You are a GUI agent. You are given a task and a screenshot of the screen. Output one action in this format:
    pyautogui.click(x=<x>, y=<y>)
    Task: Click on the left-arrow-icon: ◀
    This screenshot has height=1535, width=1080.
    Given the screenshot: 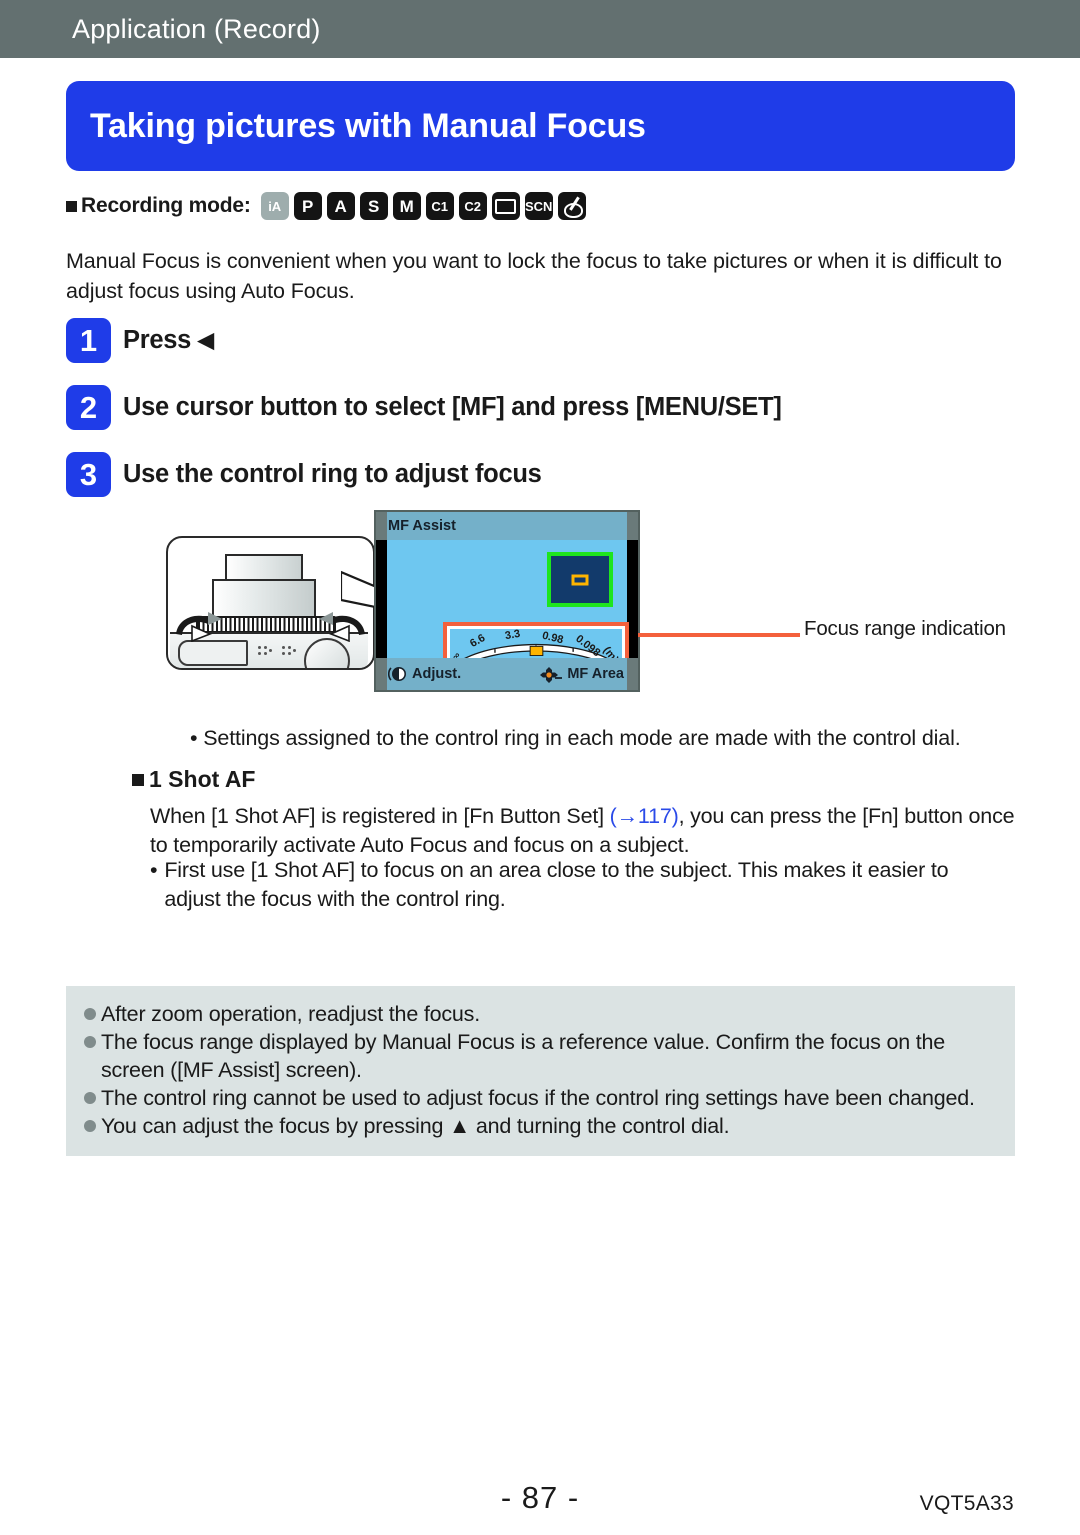 What is the action you would take?
    pyautogui.click(x=205, y=340)
    